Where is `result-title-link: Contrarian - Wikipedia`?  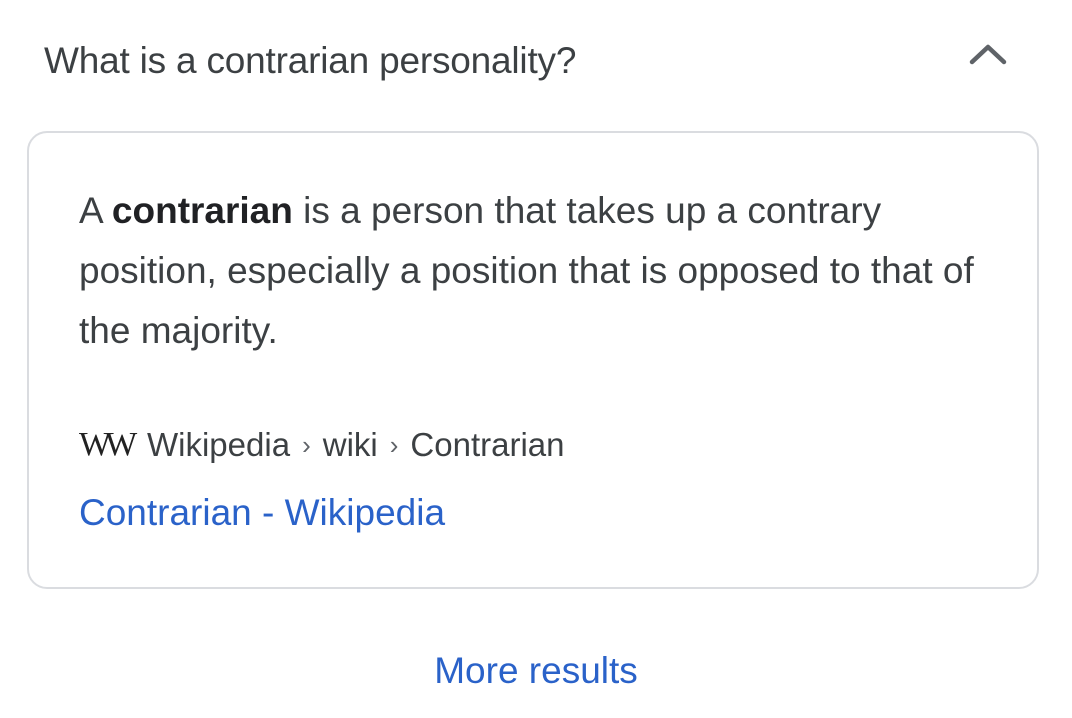
result-title-link: Contrarian - Wikipedia is located at coordinates (262, 513).